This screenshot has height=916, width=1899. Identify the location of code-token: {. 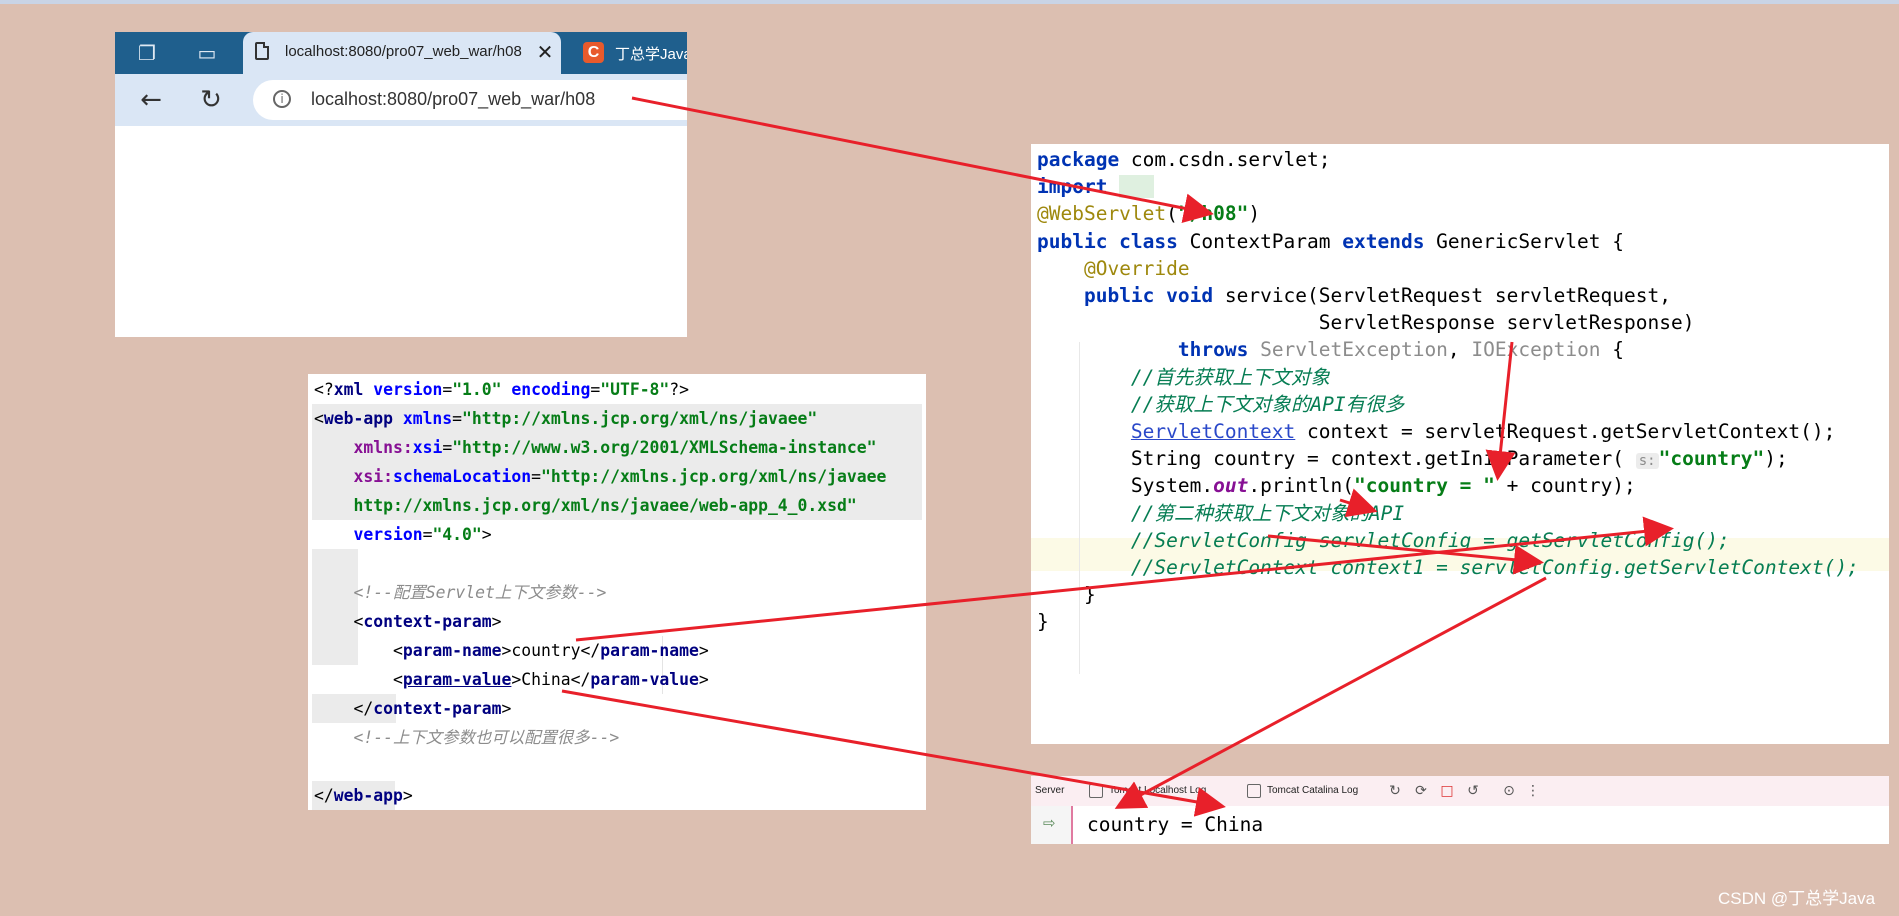
(1612, 350).